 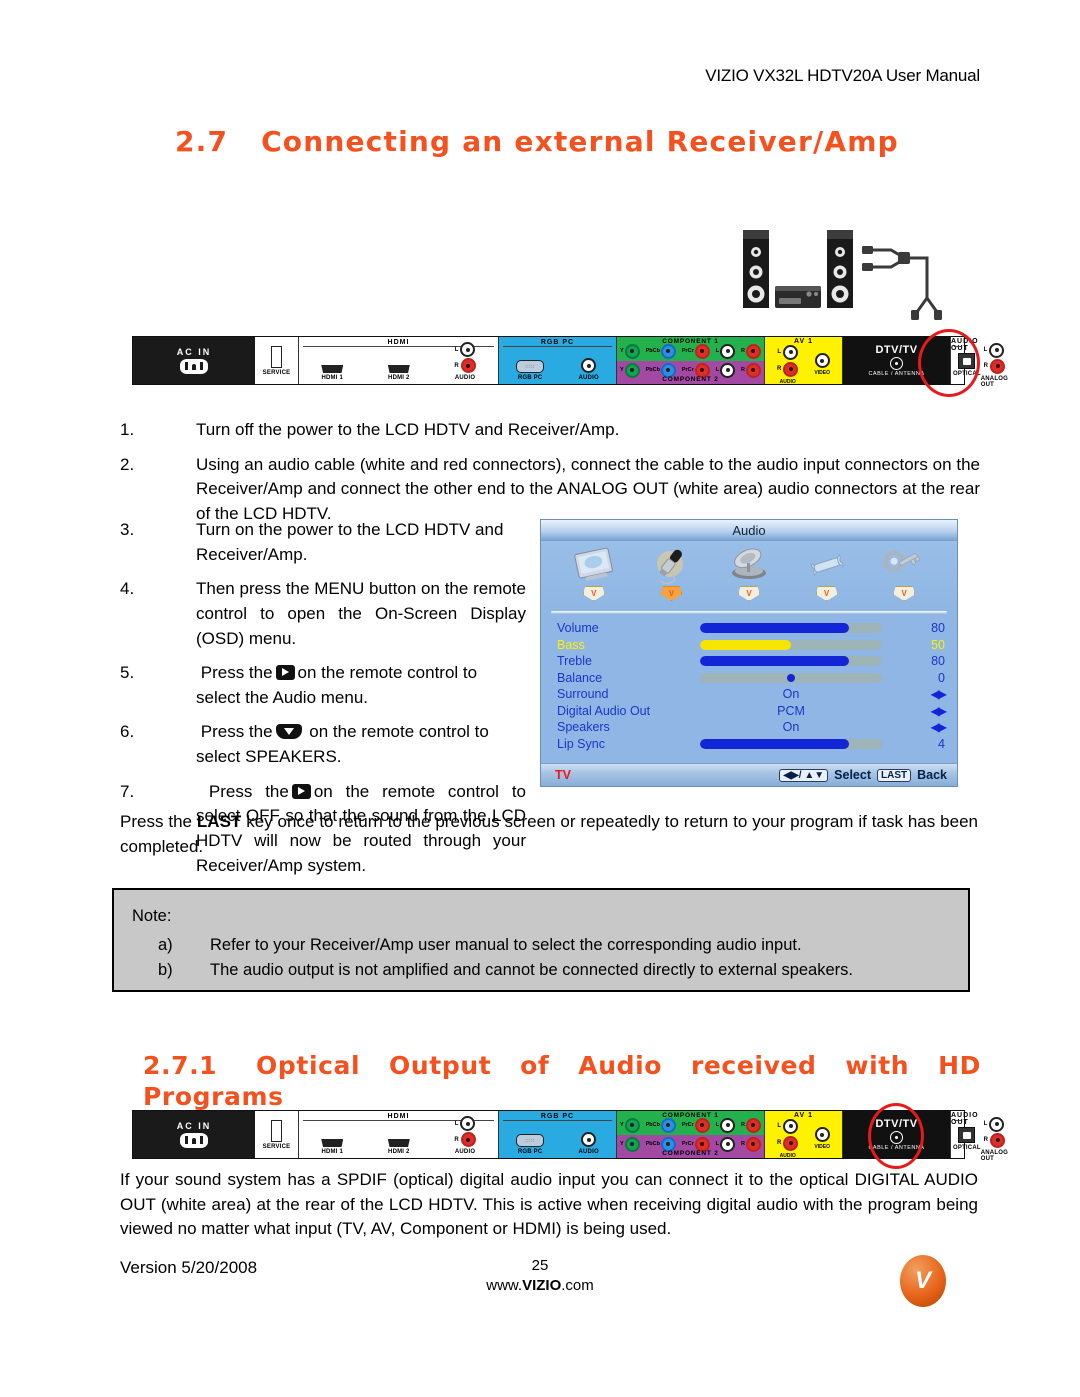 What do you see at coordinates (779, 1143) in the screenshot?
I see `av-r-label: R` at bounding box center [779, 1143].